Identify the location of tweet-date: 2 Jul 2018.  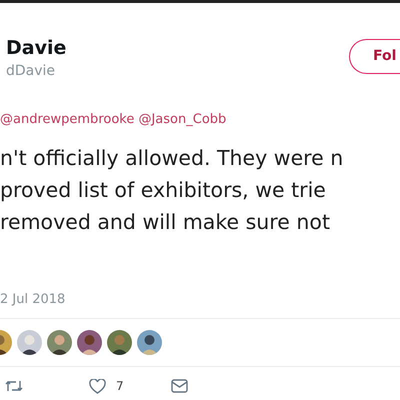
(33, 299).